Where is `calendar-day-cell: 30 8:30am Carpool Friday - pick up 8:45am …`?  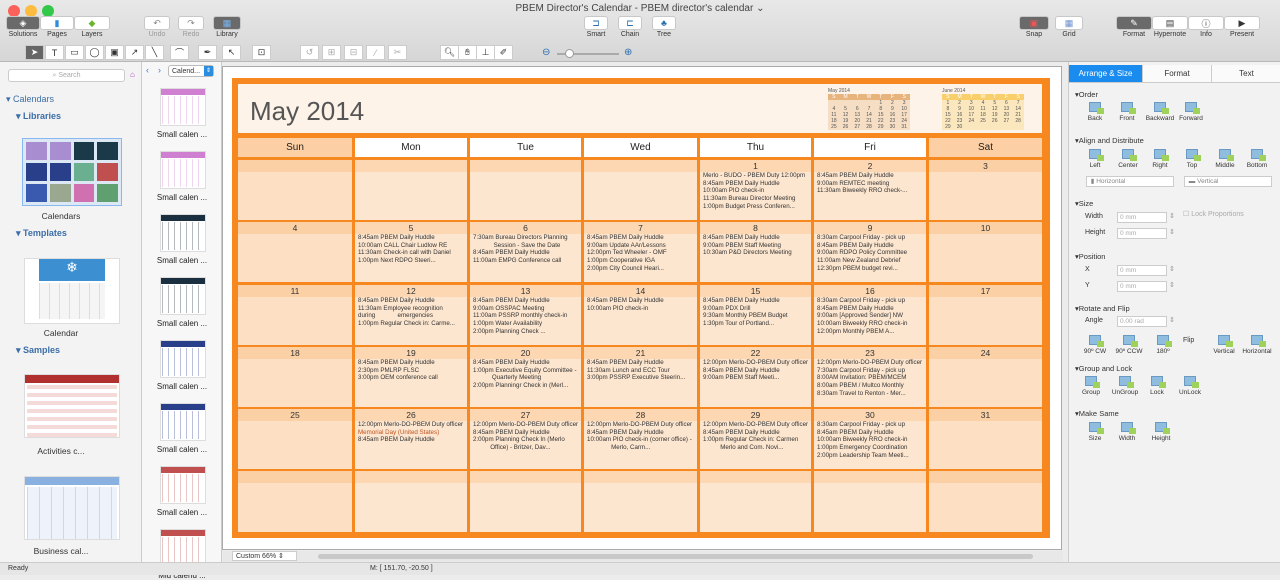 calendar-day-cell: 30 8:30am Carpool Friday - pick up 8:45am … is located at coordinates (870, 439).